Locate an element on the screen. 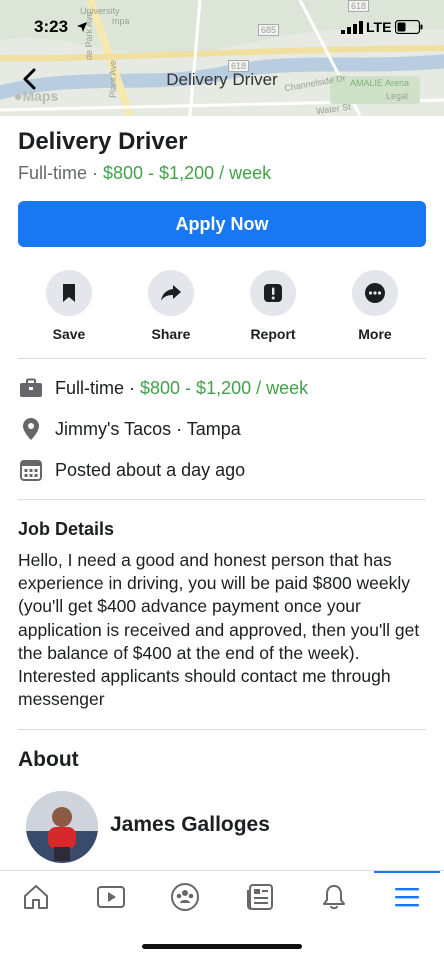 The height and width of the screenshot is (960, 444). map-label-legal: Legal is located at coordinates (397, 96).